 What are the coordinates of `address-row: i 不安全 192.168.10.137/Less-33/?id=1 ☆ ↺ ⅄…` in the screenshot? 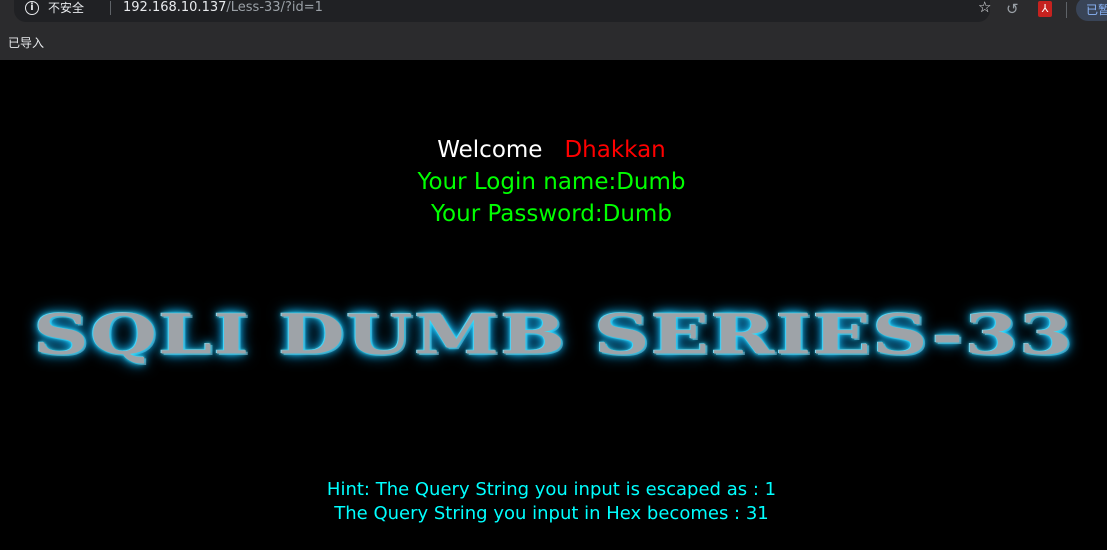 It's located at (553, 11).